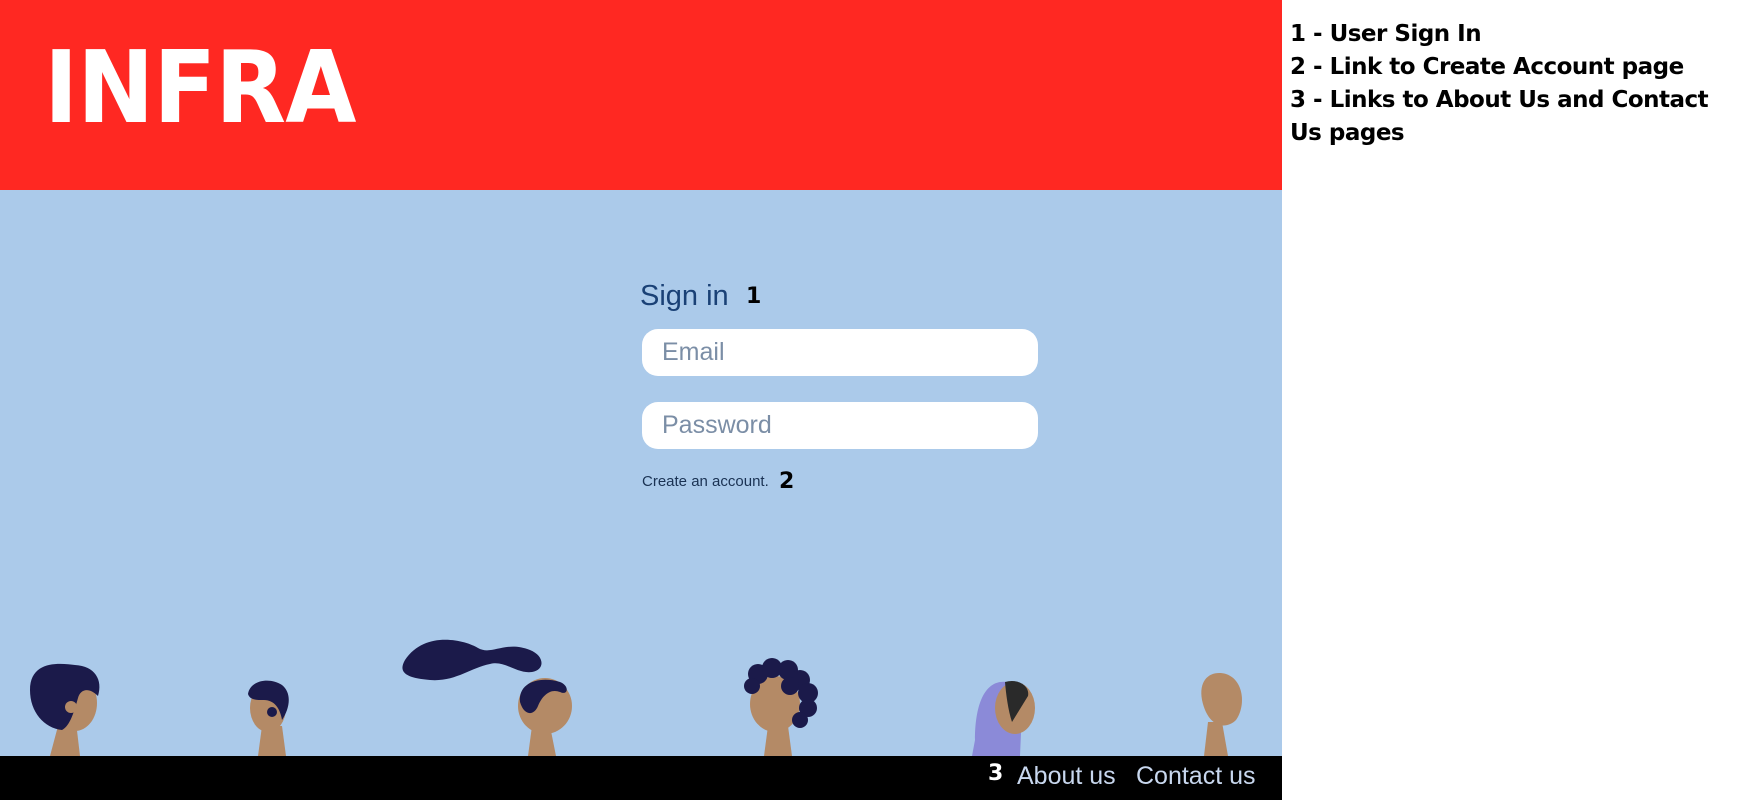  What do you see at coordinates (996, 773) in the screenshot?
I see `annotation-marker-3: 3` at bounding box center [996, 773].